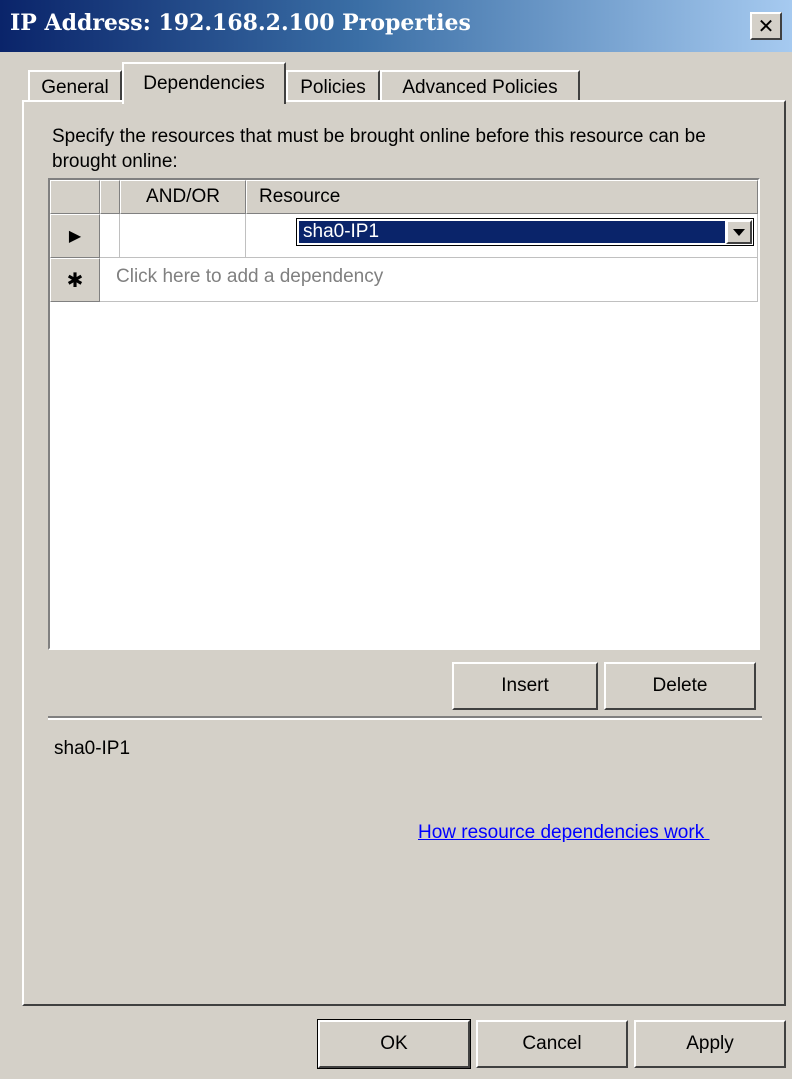  What do you see at coordinates (564, 833) in the screenshot?
I see `help-link: How resource dependencies work` at bounding box center [564, 833].